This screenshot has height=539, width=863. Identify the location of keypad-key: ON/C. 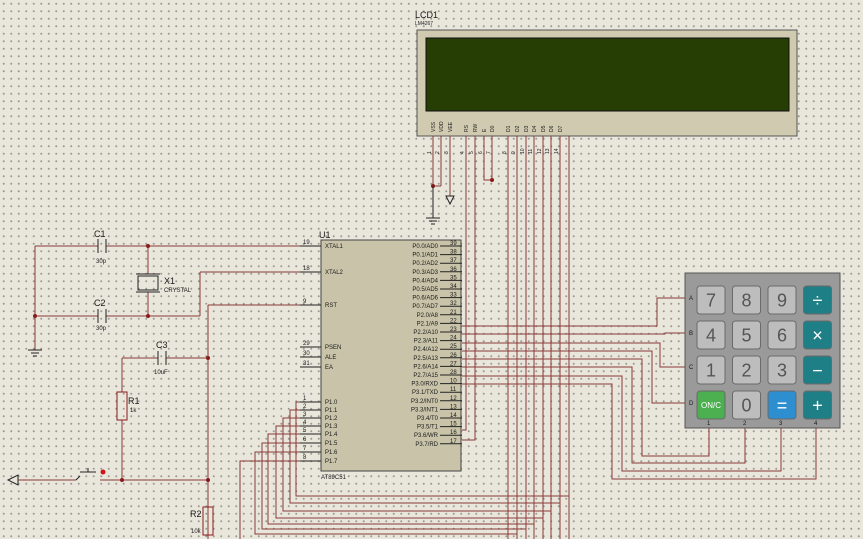
(711, 405).